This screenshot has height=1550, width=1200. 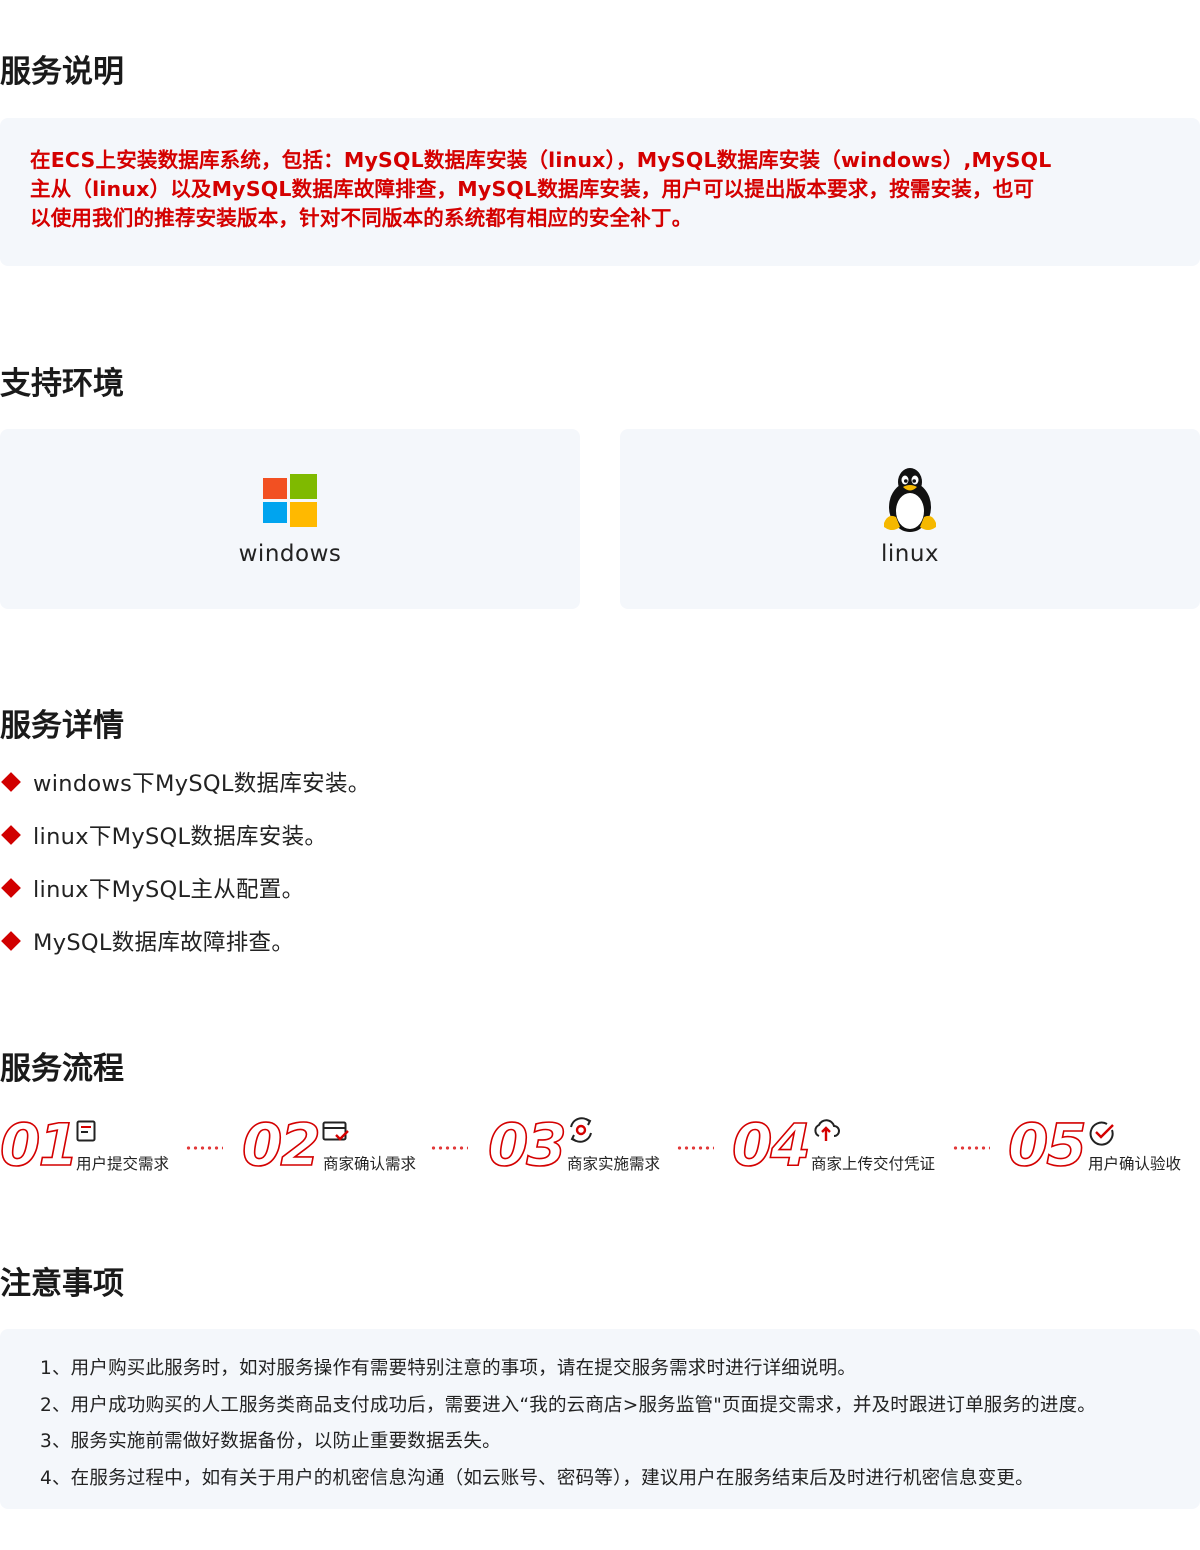 I want to click on step-label: 商家上传交付凭证, so click(x=873, y=1164).